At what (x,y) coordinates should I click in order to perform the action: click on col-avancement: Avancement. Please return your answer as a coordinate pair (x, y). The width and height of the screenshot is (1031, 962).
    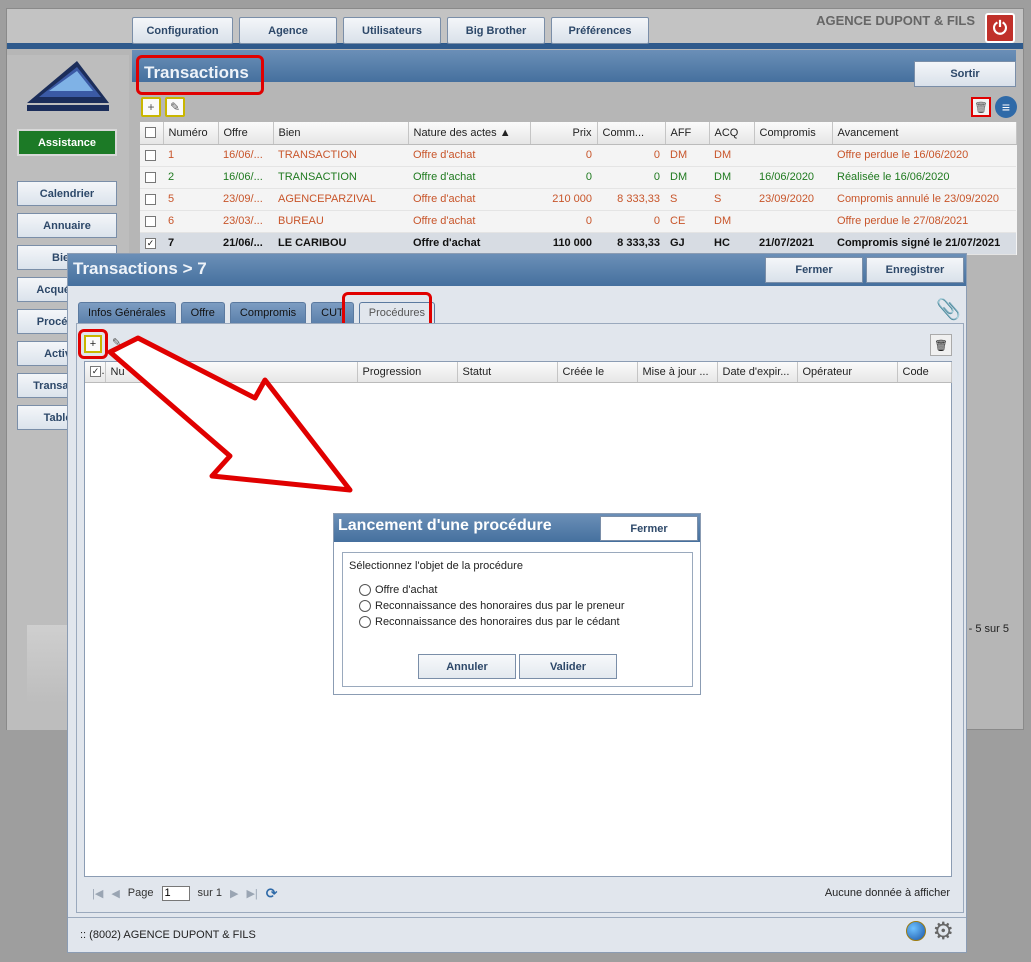
    Looking at the image, I should click on (924, 133).